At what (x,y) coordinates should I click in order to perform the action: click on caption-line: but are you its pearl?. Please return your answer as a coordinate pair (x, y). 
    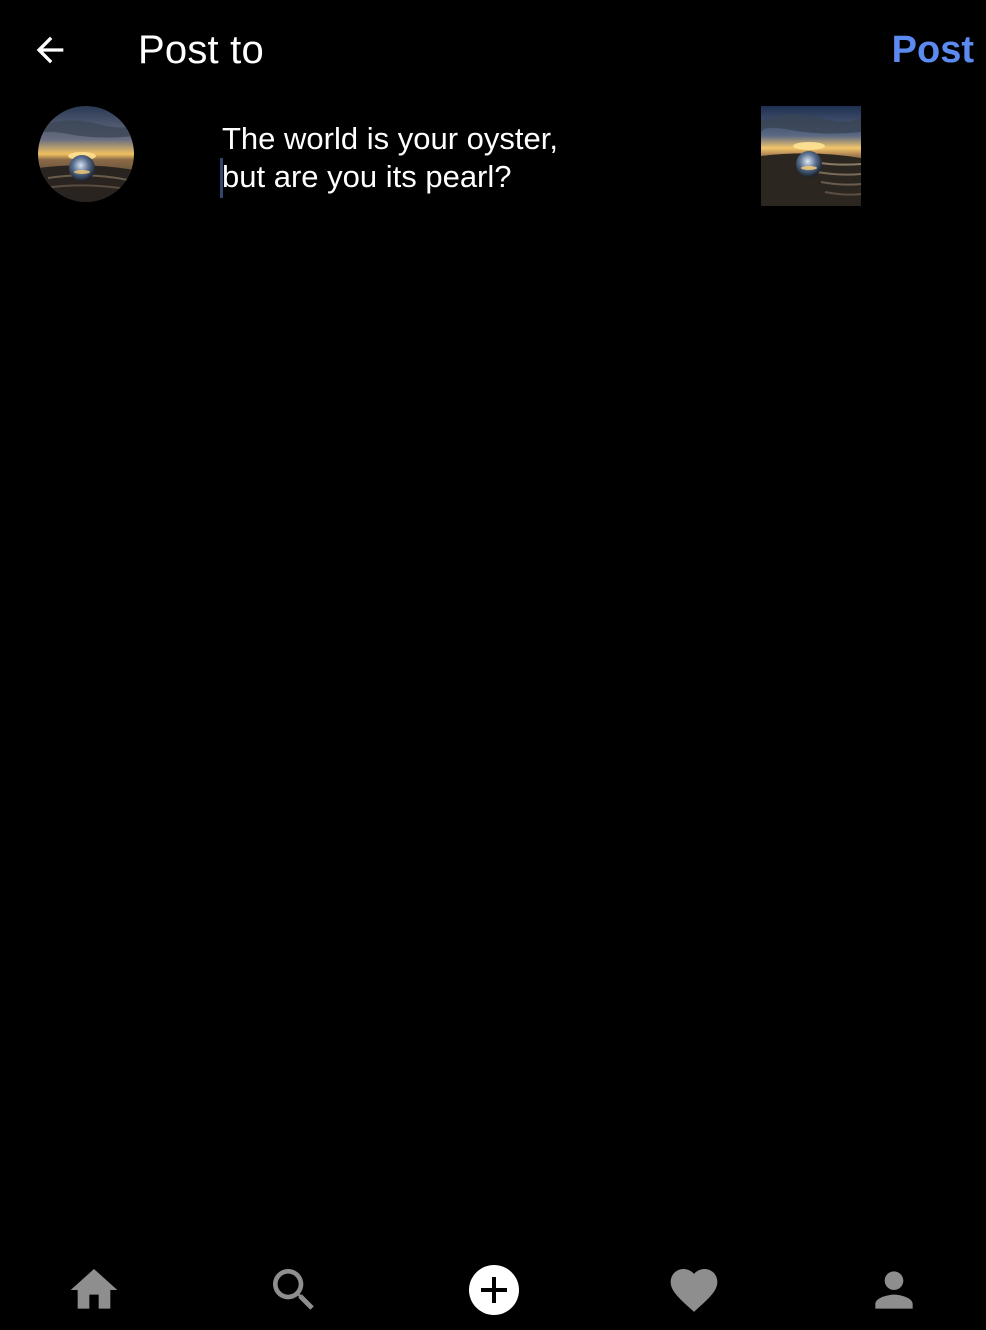
    Looking at the image, I should click on (367, 176).